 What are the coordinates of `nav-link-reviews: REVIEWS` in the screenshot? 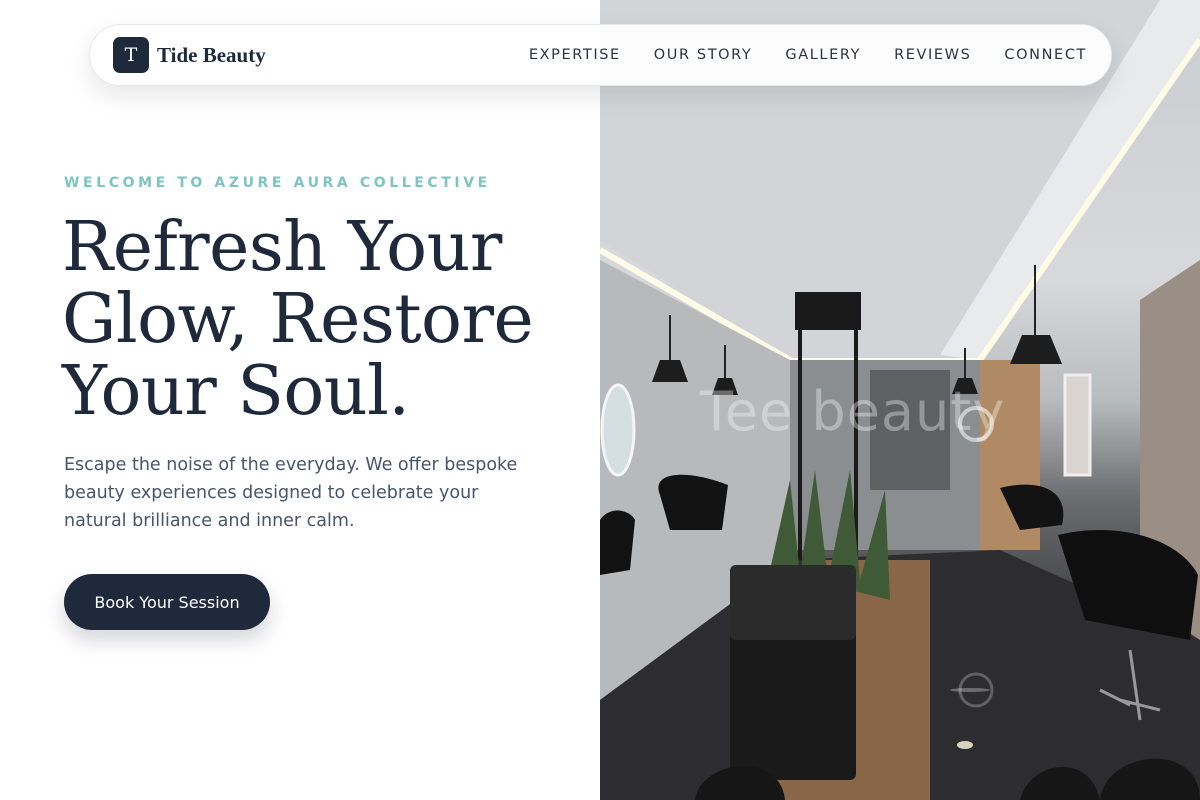 It's located at (932, 55).